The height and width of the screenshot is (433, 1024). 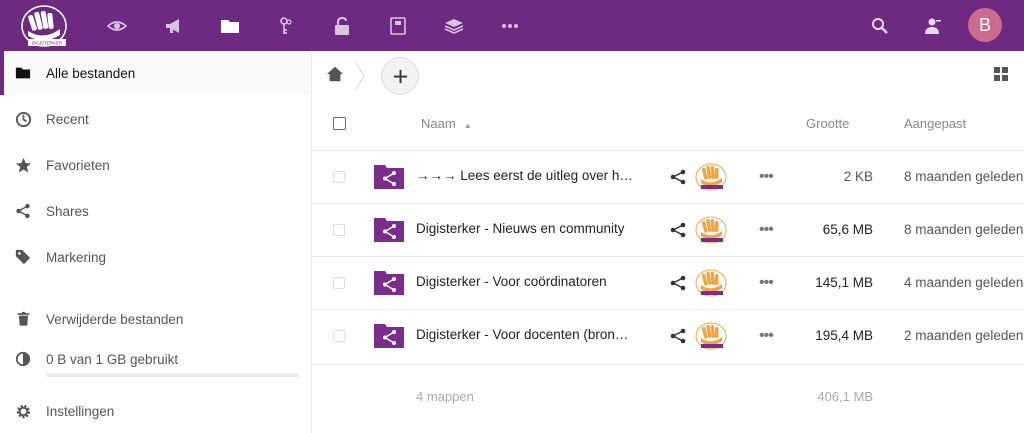 What do you see at coordinates (445, 396) in the screenshot?
I see `folder-count: 4 mappen` at bounding box center [445, 396].